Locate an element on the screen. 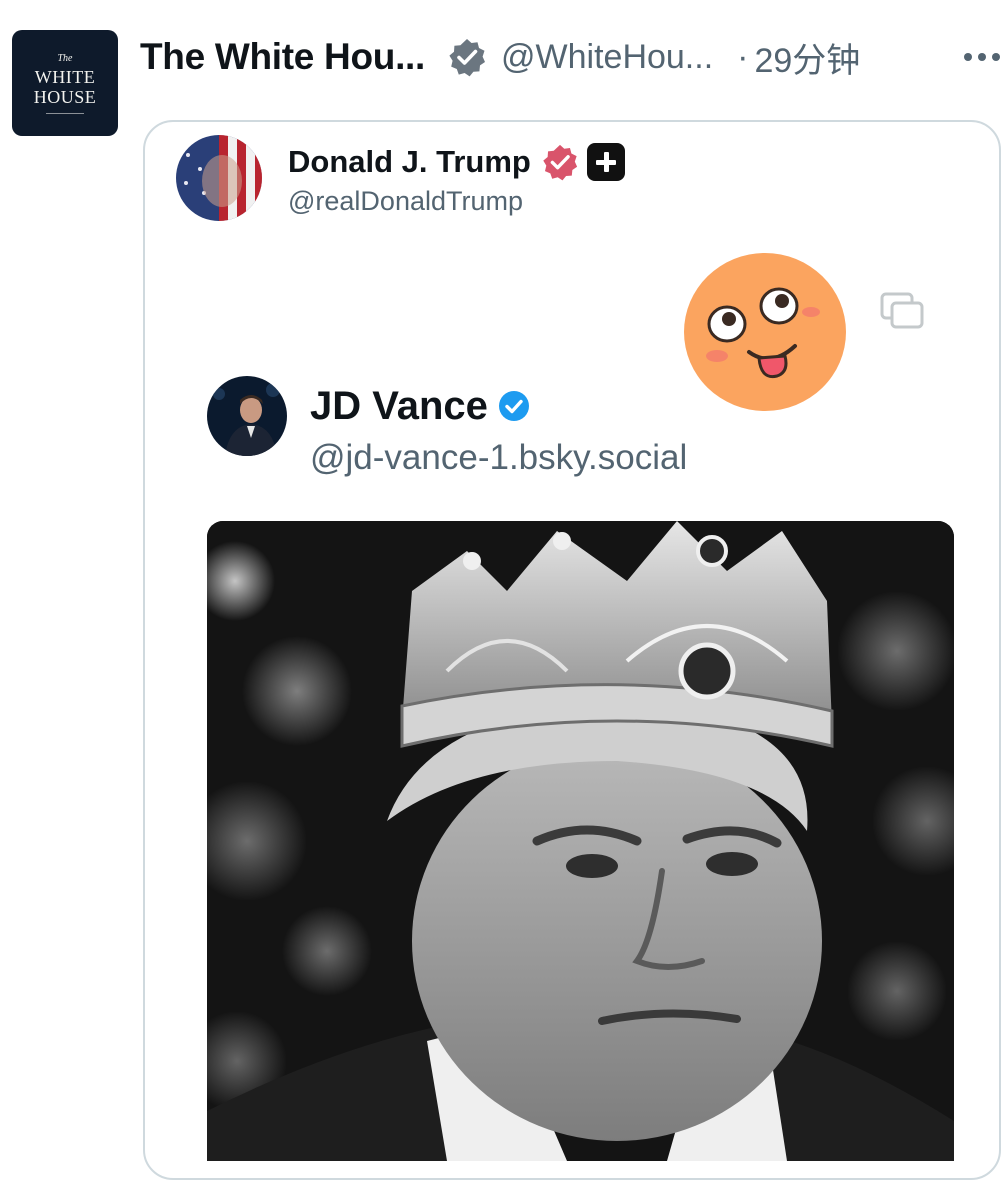 Image resolution: width=1008 pixels, height=1180 pixels. white-house-avatar: The WHITE HOUSE is located at coordinates (65, 83).